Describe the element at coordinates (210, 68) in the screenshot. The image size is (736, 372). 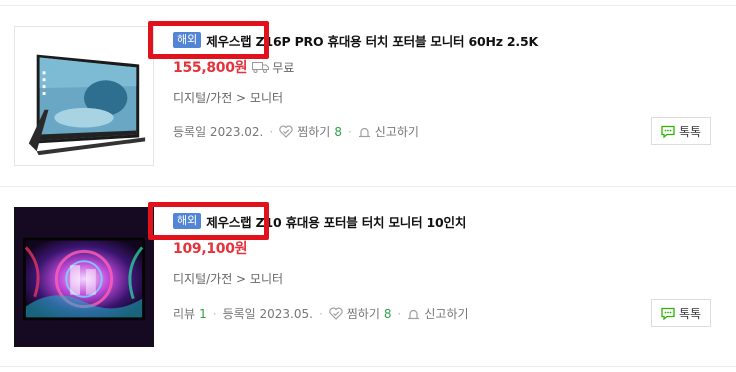
I see `product-price: 155,800원` at that location.